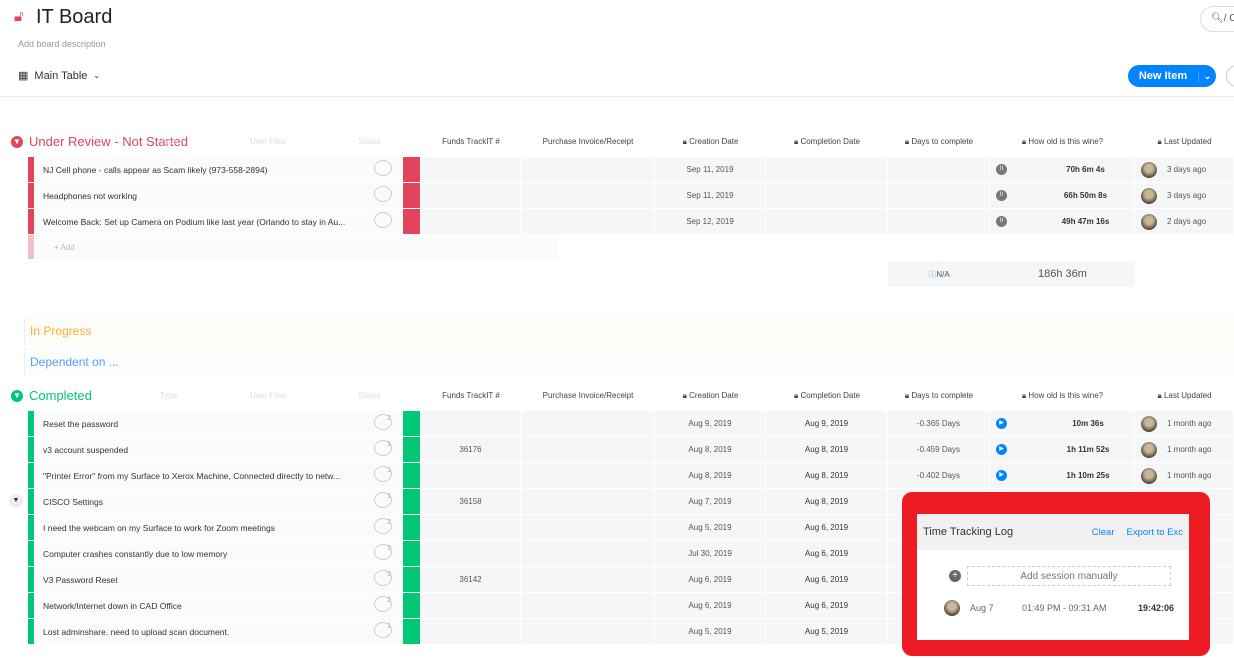  I want to click on cell-4: -0.365 Days, so click(939, 423).